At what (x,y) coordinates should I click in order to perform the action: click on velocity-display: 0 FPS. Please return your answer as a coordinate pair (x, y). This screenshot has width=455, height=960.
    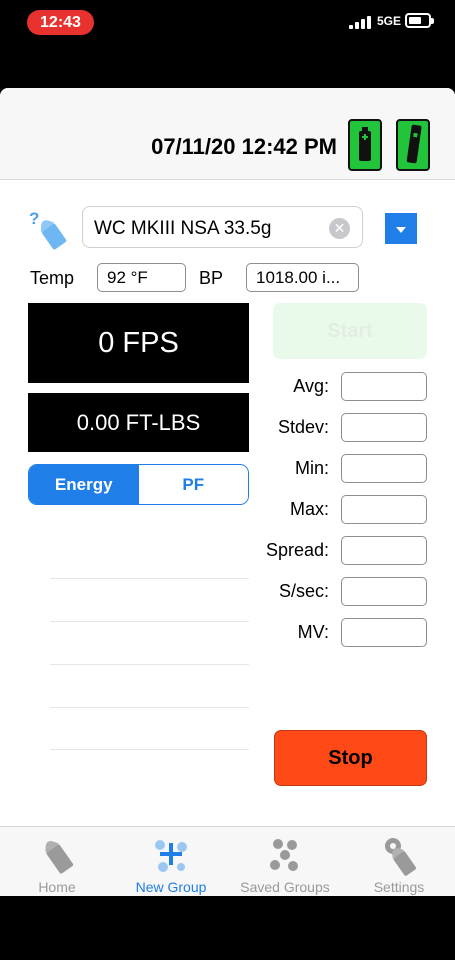
    Looking at the image, I should click on (138, 343).